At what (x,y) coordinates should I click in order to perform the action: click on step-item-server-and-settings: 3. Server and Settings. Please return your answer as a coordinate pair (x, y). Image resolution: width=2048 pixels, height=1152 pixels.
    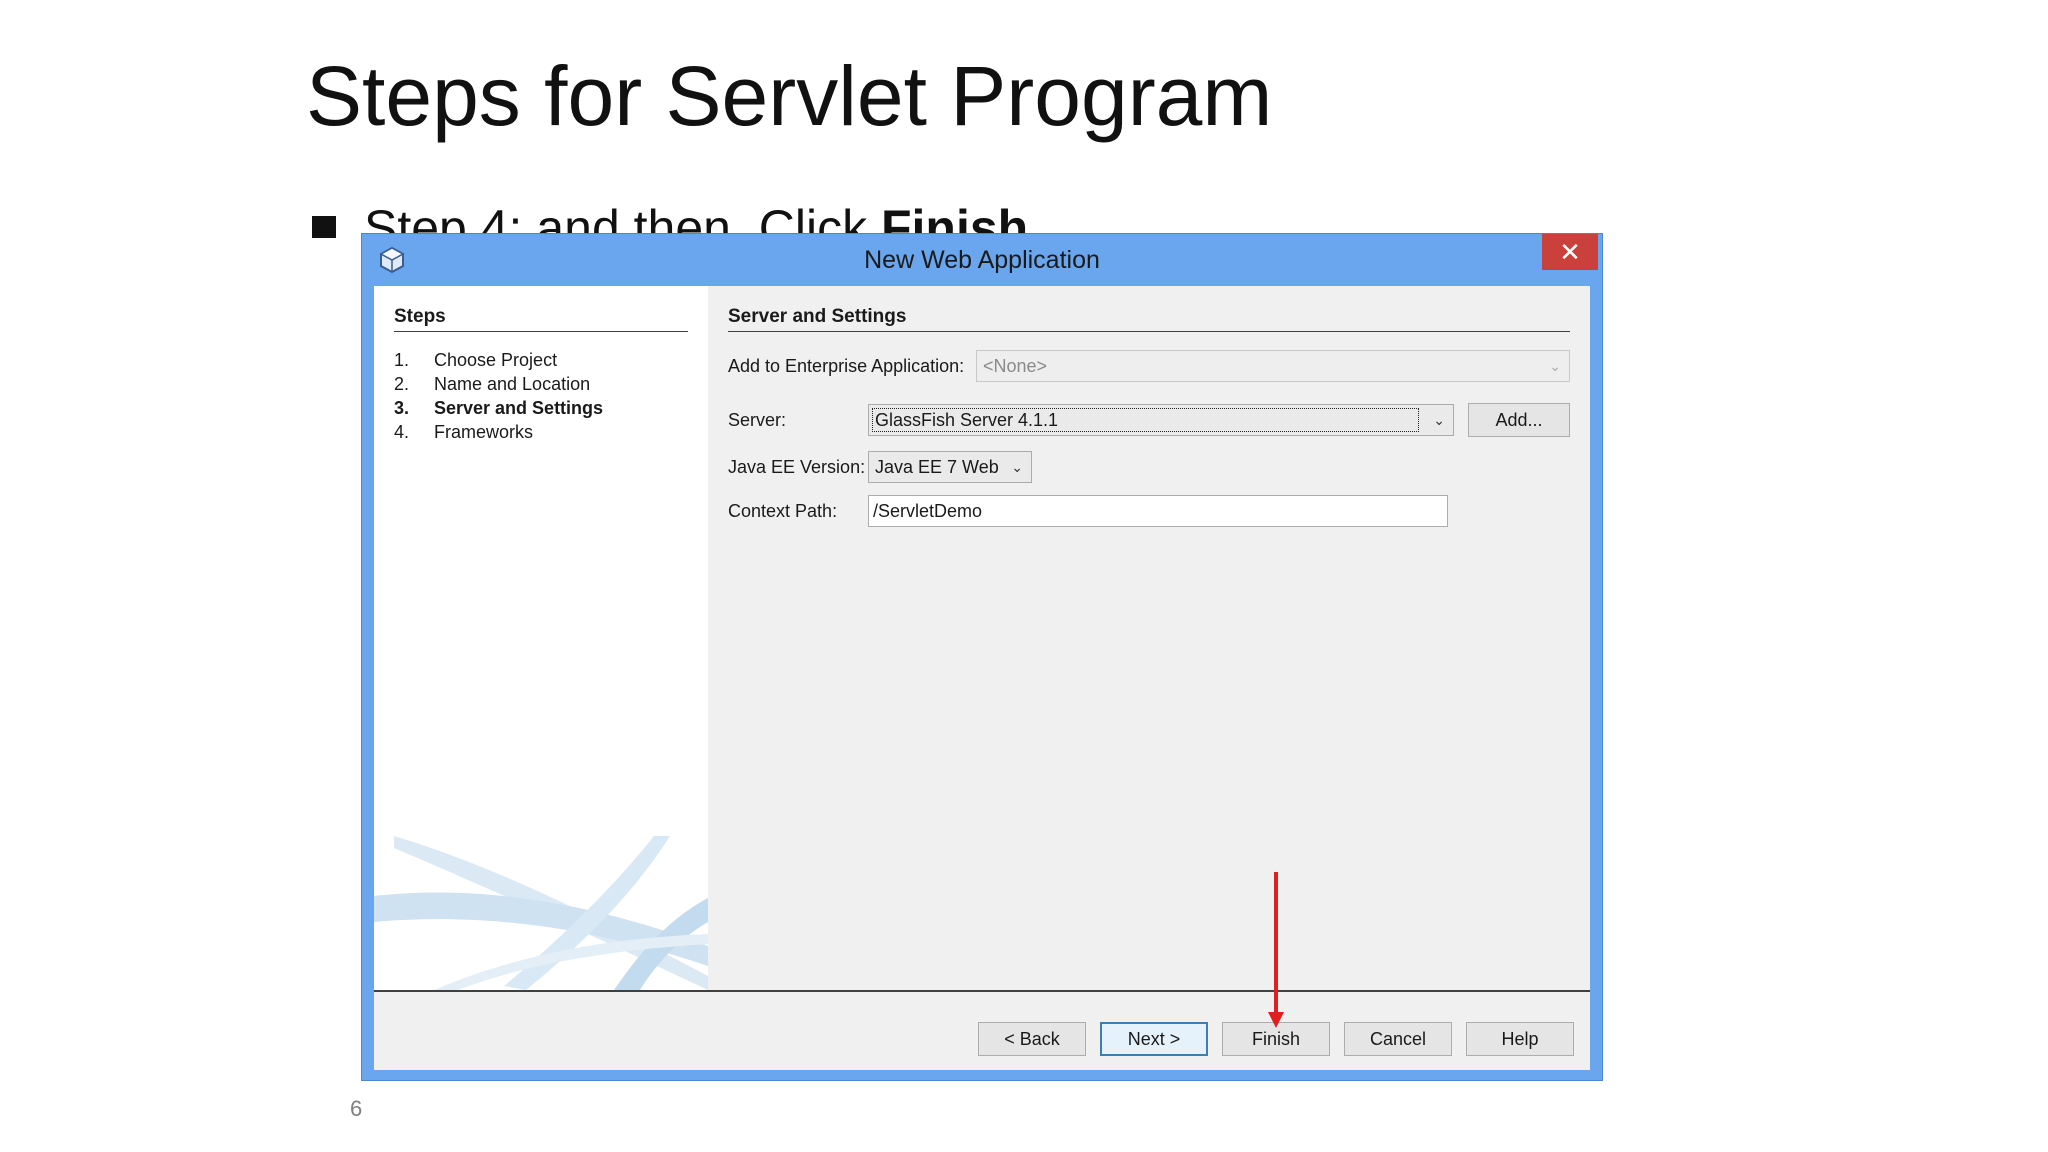
    Looking at the image, I should click on (498, 408).